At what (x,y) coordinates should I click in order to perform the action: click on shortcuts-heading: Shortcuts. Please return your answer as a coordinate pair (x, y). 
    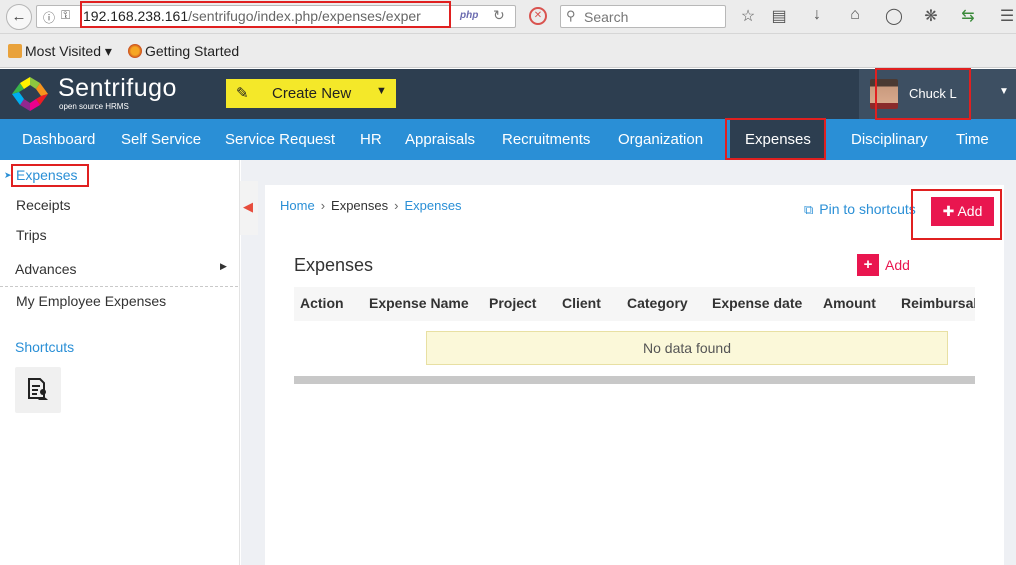
    Looking at the image, I should click on (45, 347).